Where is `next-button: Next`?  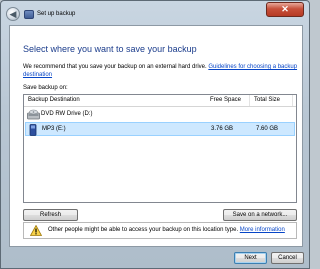 next-button: Next is located at coordinates (250, 258).